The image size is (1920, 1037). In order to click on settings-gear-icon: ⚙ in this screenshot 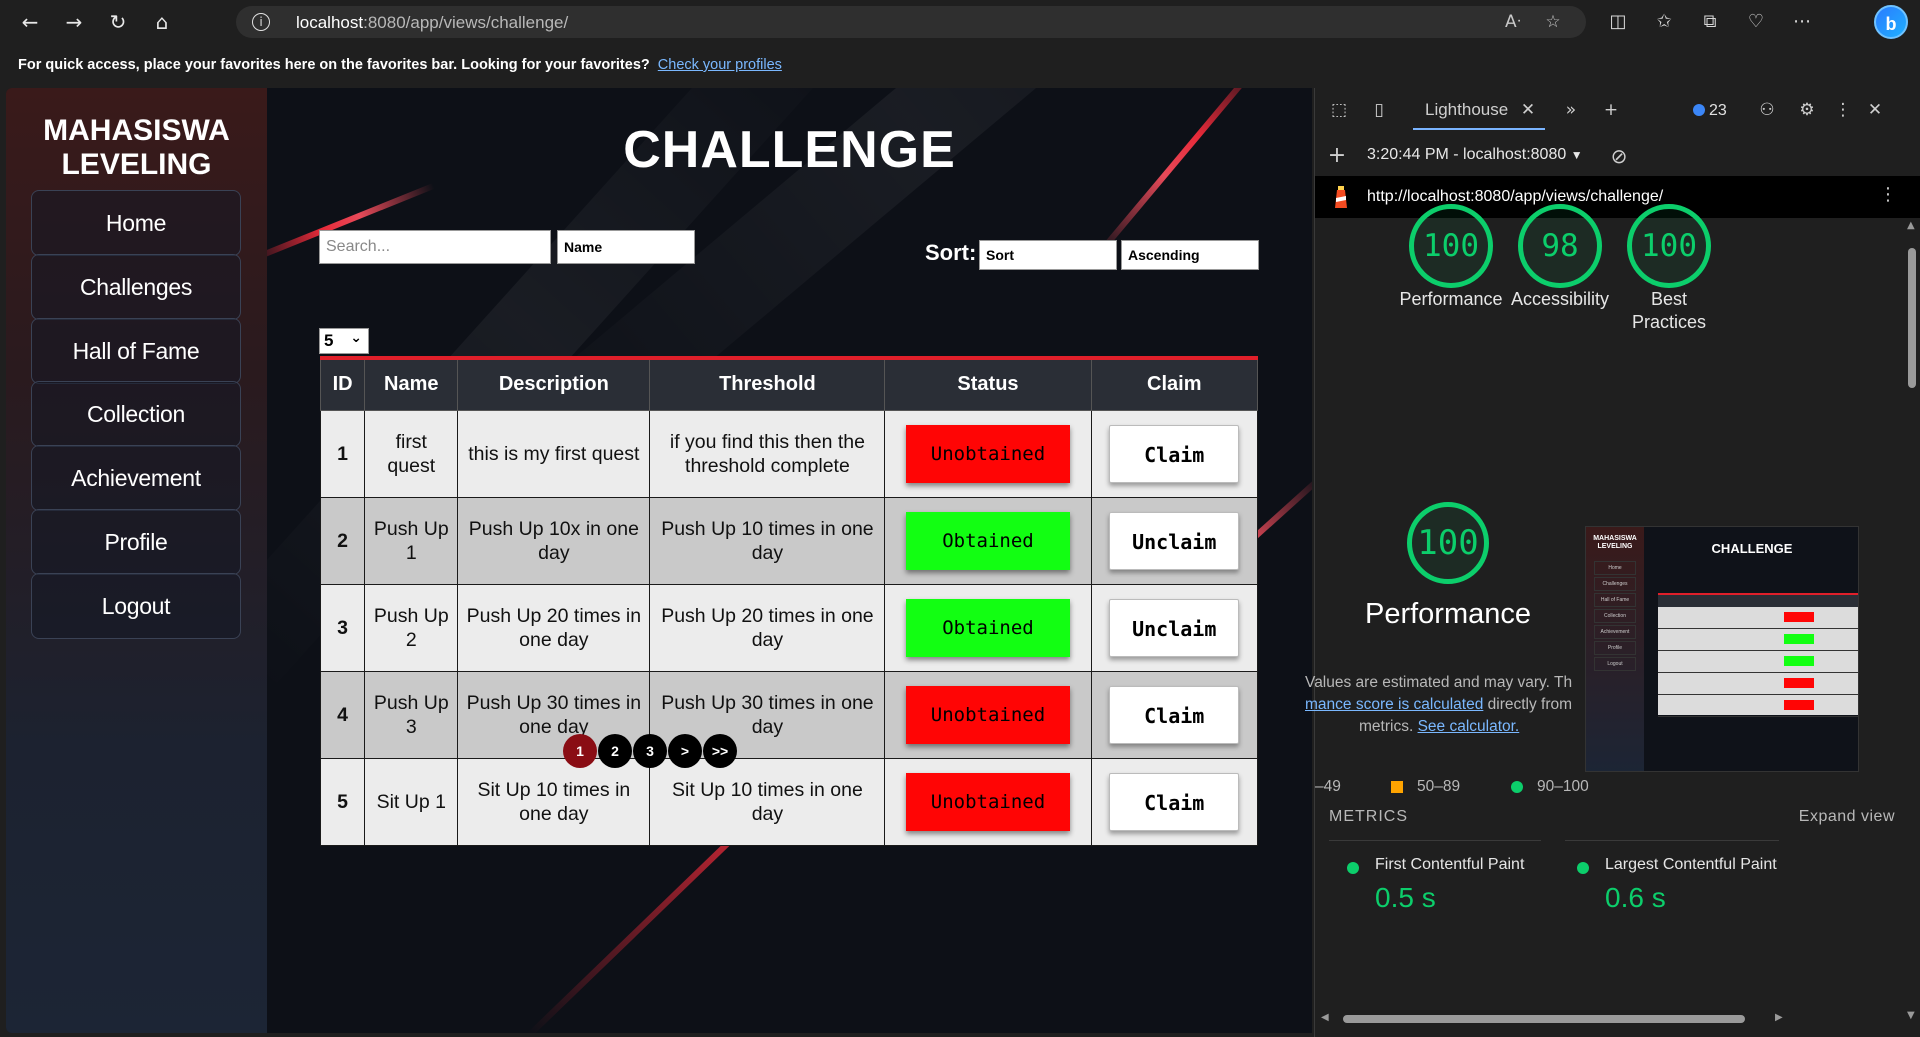, I will do `click(1807, 110)`.